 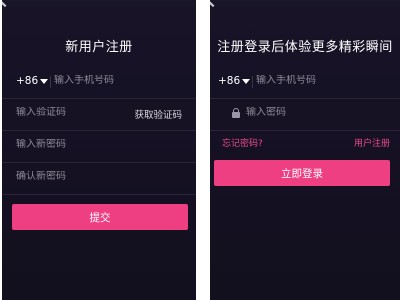 What do you see at coordinates (86, 176) in the screenshot?
I see `confirm-password-input` at bounding box center [86, 176].